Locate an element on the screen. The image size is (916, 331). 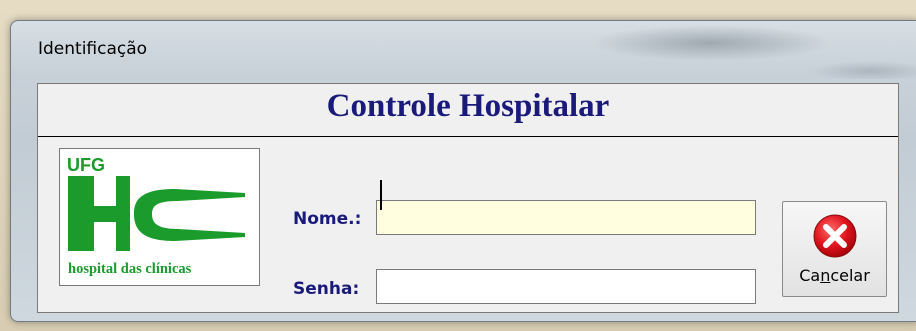
logo-h-right-bar is located at coordinates (123, 213).